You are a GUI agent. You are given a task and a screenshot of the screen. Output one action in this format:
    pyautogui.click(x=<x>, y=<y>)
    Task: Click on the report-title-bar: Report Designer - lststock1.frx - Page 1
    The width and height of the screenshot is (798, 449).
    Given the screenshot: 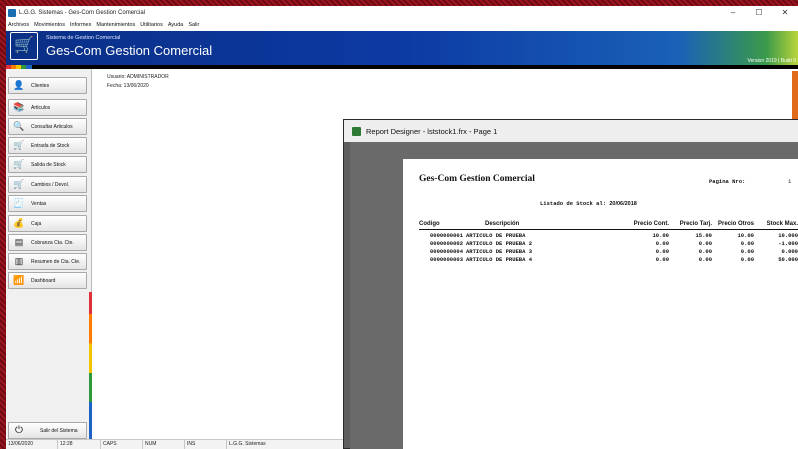 What is the action you would take?
    pyautogui.click(x=571, y=131)
    